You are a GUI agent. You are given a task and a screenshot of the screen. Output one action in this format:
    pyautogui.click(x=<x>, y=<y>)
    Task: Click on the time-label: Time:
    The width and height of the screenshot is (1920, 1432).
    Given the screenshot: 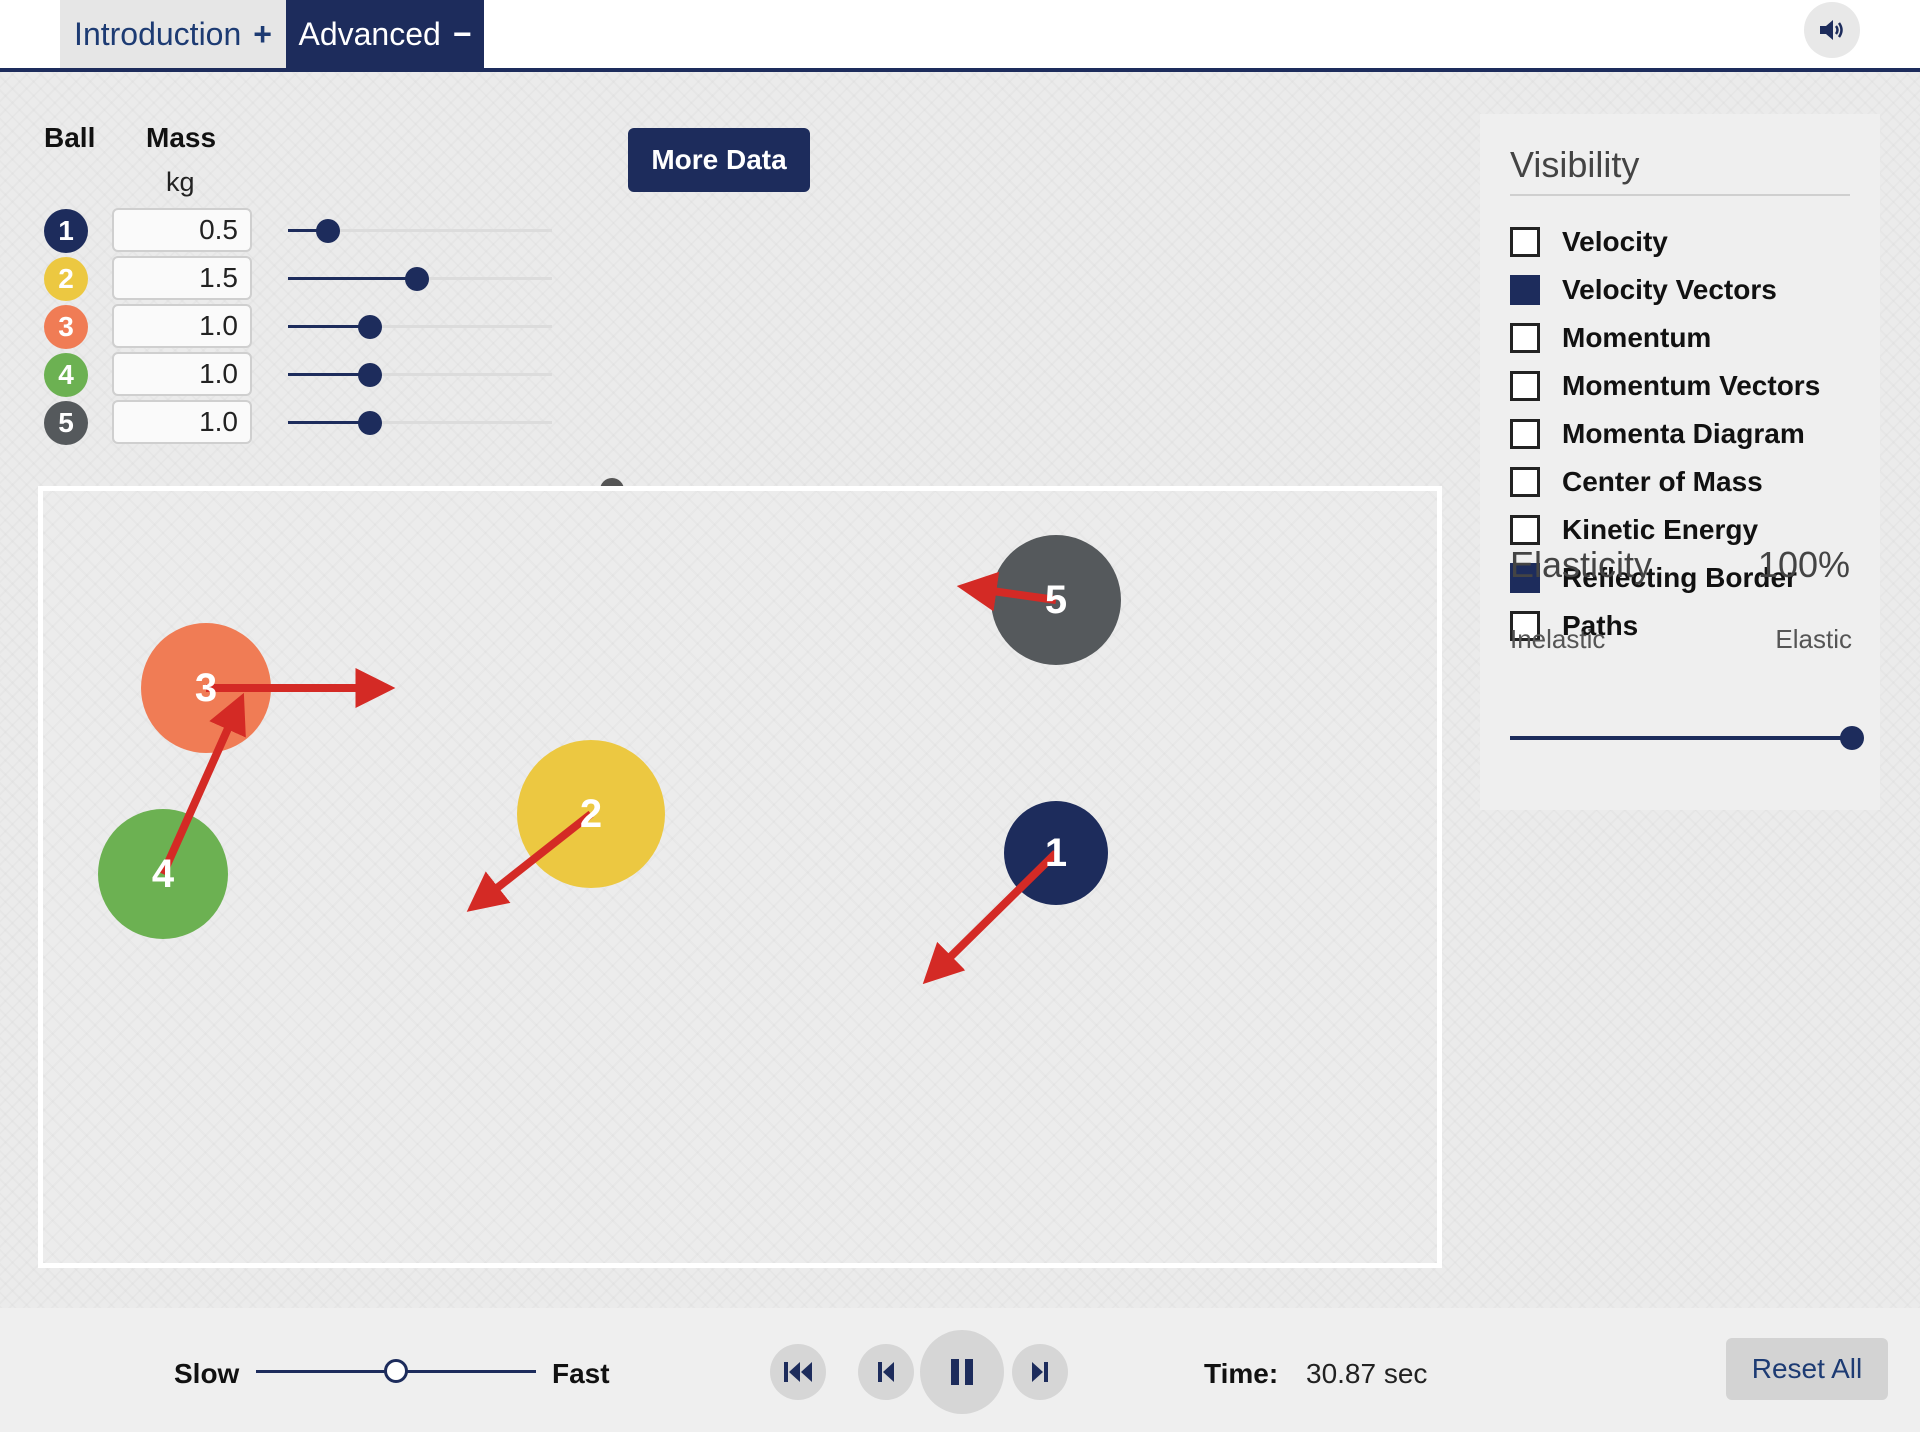 What is the action you would take?
    pyautogui.click(x=1241, y=1373)
    